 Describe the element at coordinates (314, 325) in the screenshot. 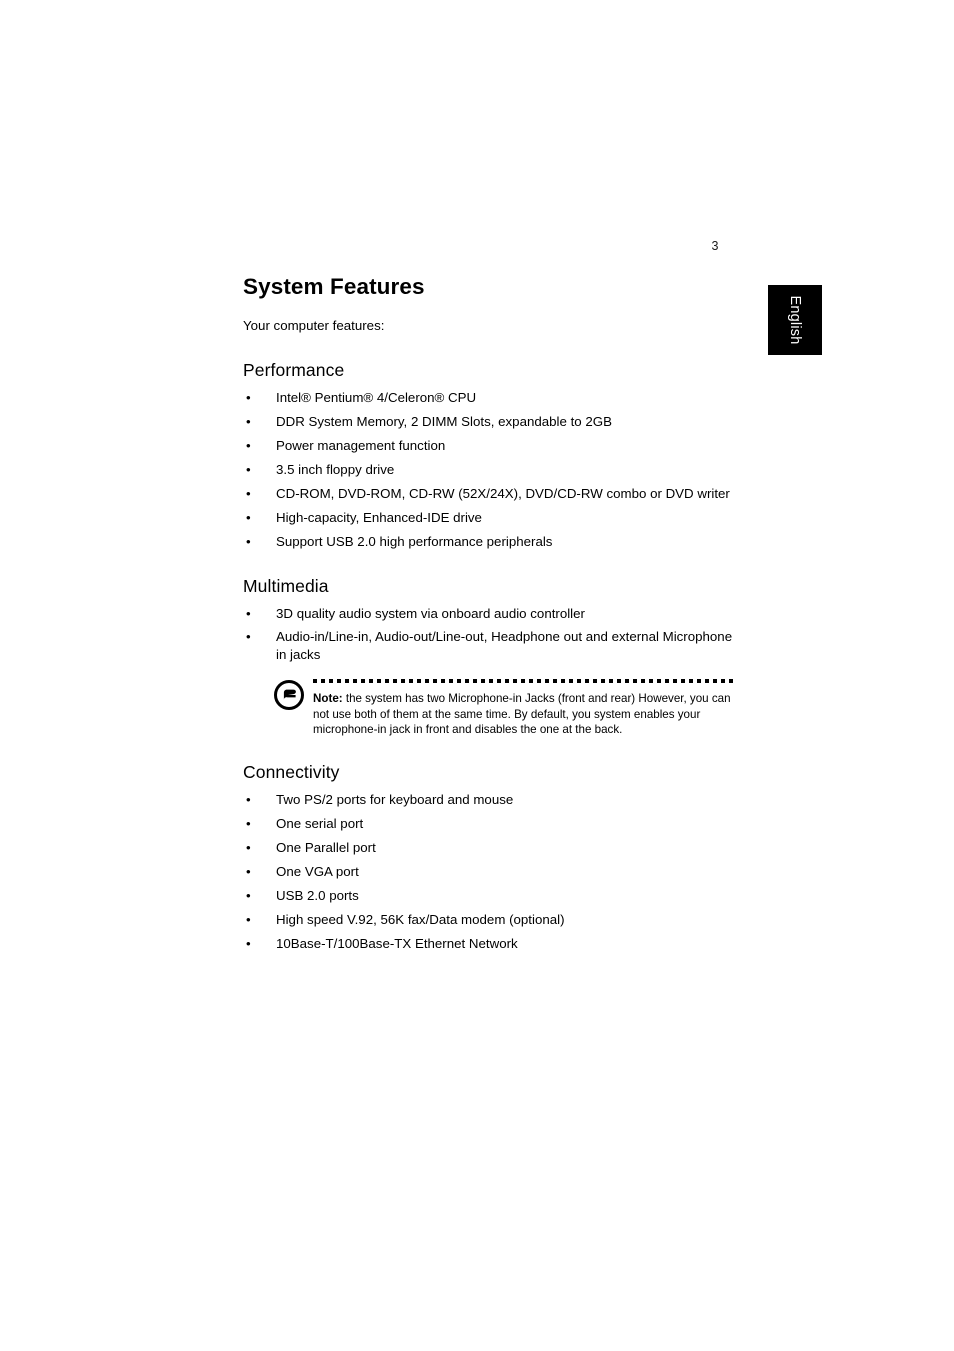

I see `intro-text: Your computer features:` at that location.